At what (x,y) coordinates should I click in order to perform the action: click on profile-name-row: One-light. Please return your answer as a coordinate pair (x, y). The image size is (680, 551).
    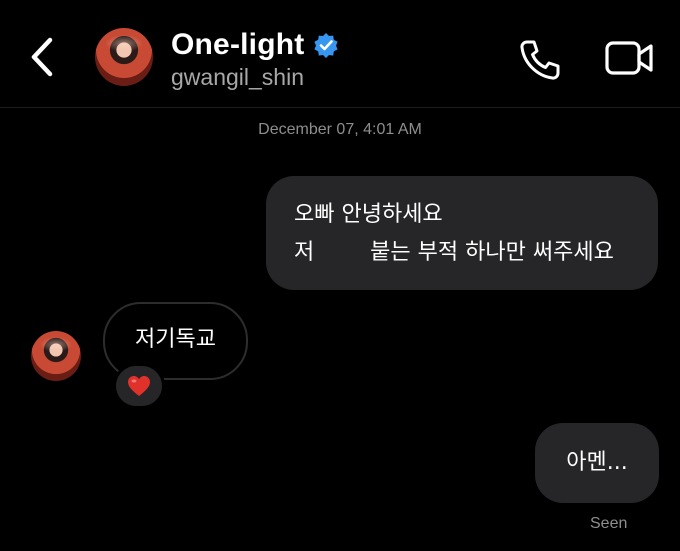
    Looking at the image, I should click on (255, 45).